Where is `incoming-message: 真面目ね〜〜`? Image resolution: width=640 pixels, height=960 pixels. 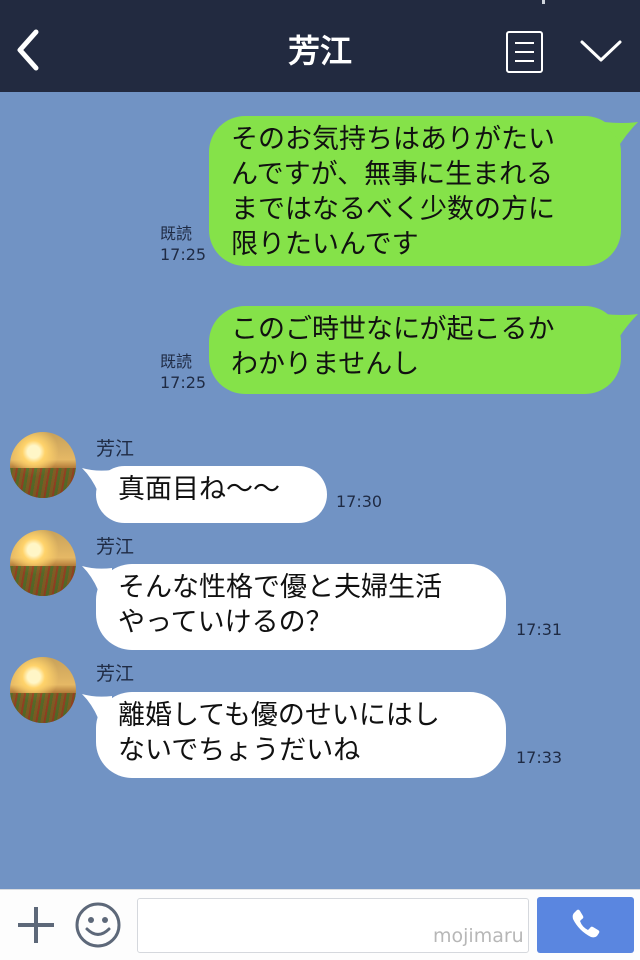
incoming-message: 真面目ね〜〜 is located at coordinates (211, 494).